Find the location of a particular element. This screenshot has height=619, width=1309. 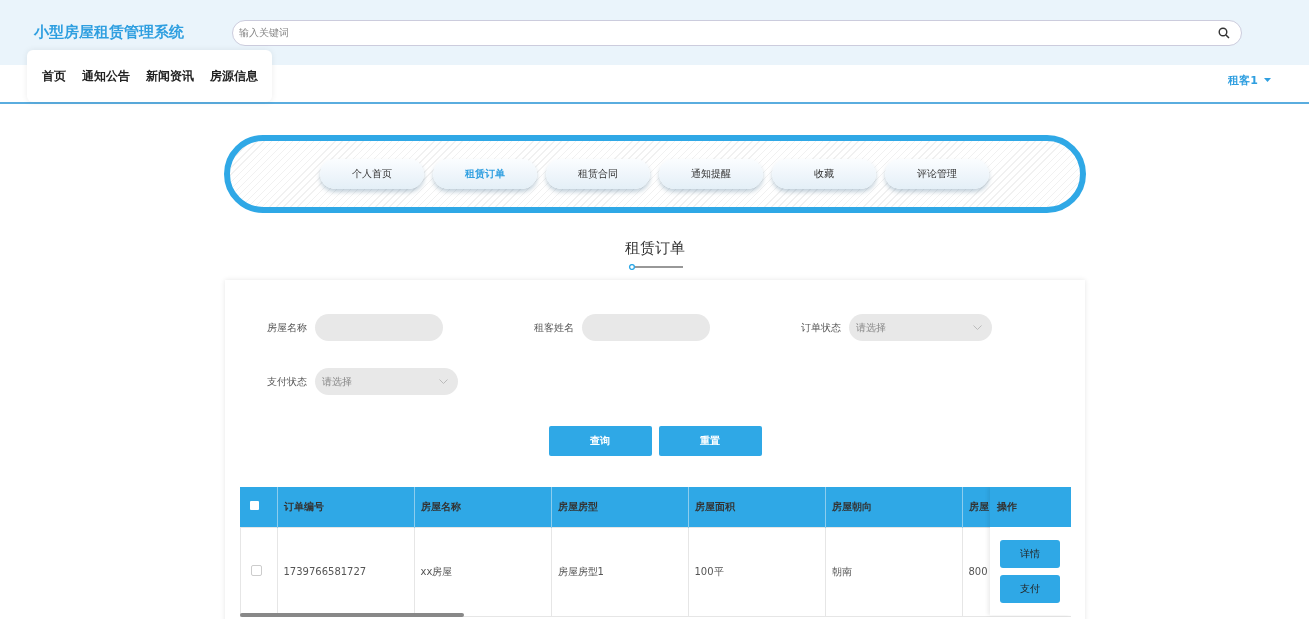

table-cell: 800 is located at coordinates (978, 571).